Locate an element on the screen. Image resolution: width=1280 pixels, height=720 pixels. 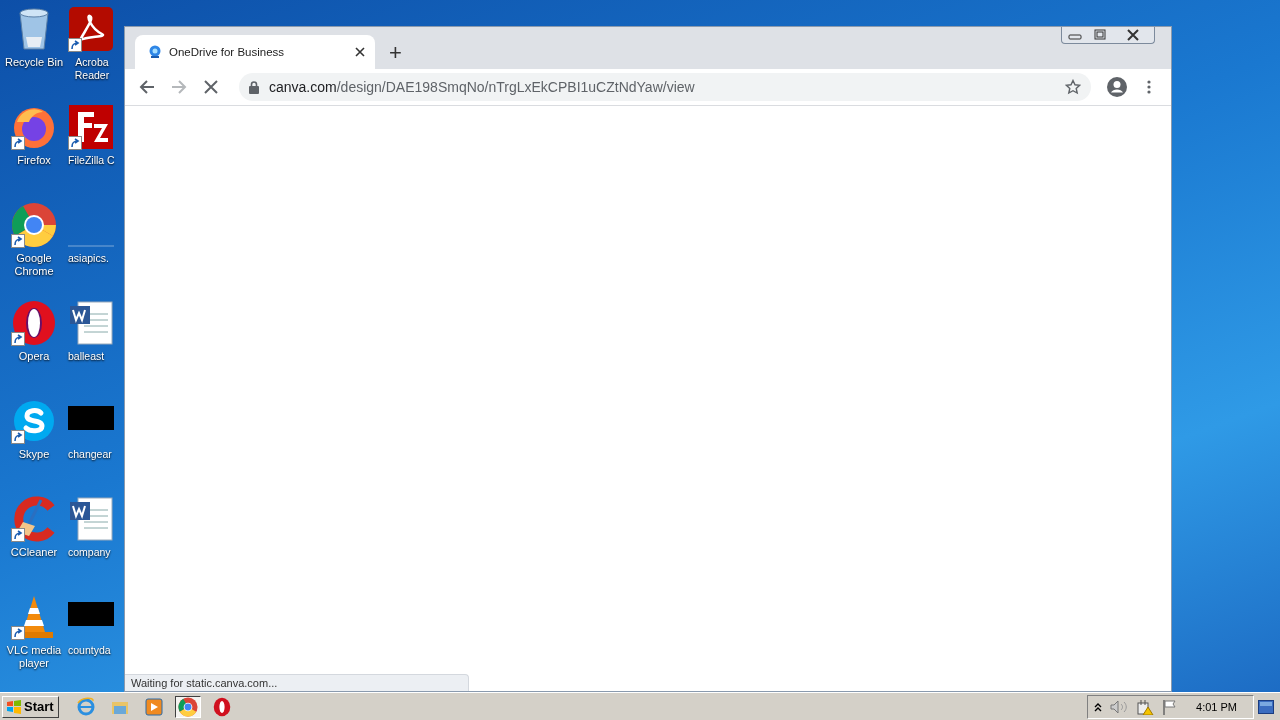
filezilla-icon is located at coordinates (91, 127).